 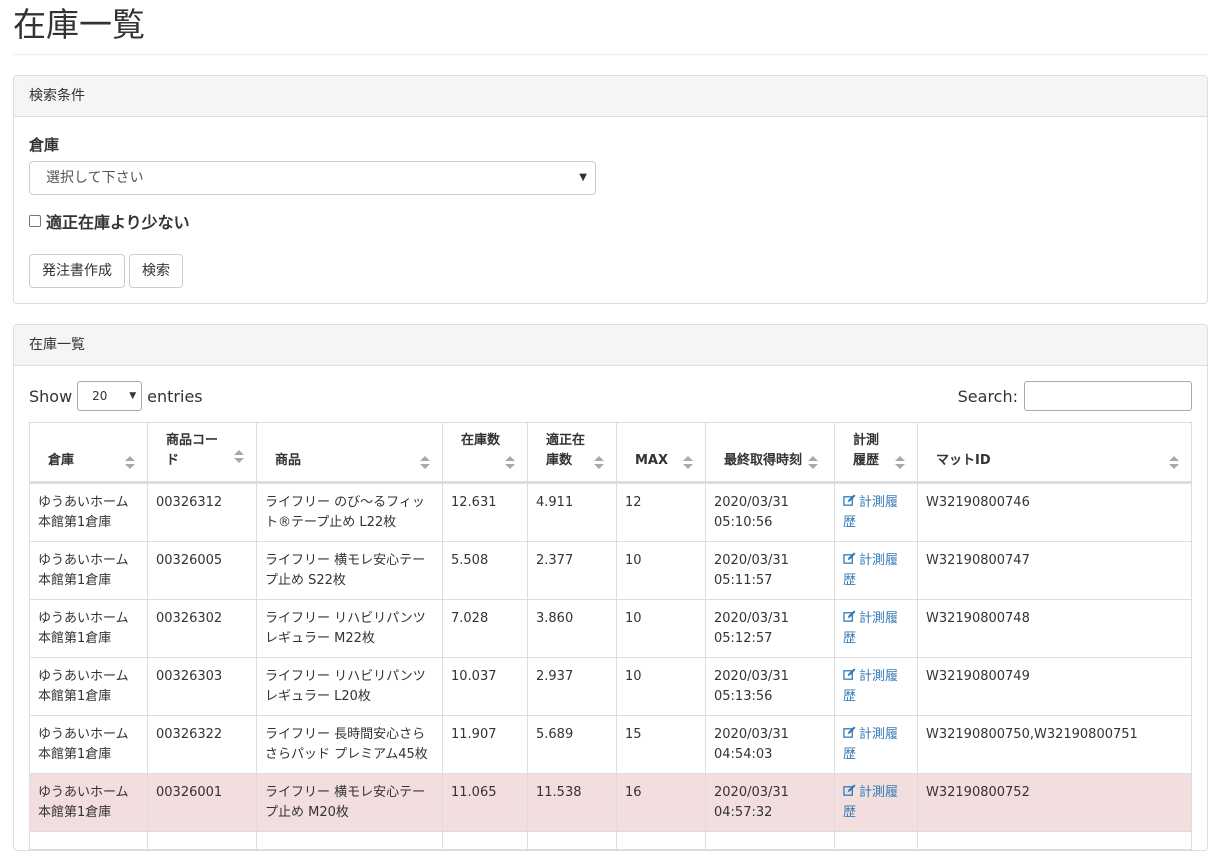 What do you see at coordinates (1054, 512) in the screenshot?
I see `cell-mat-id: W32190800746` at bounding box center [1054, 512].